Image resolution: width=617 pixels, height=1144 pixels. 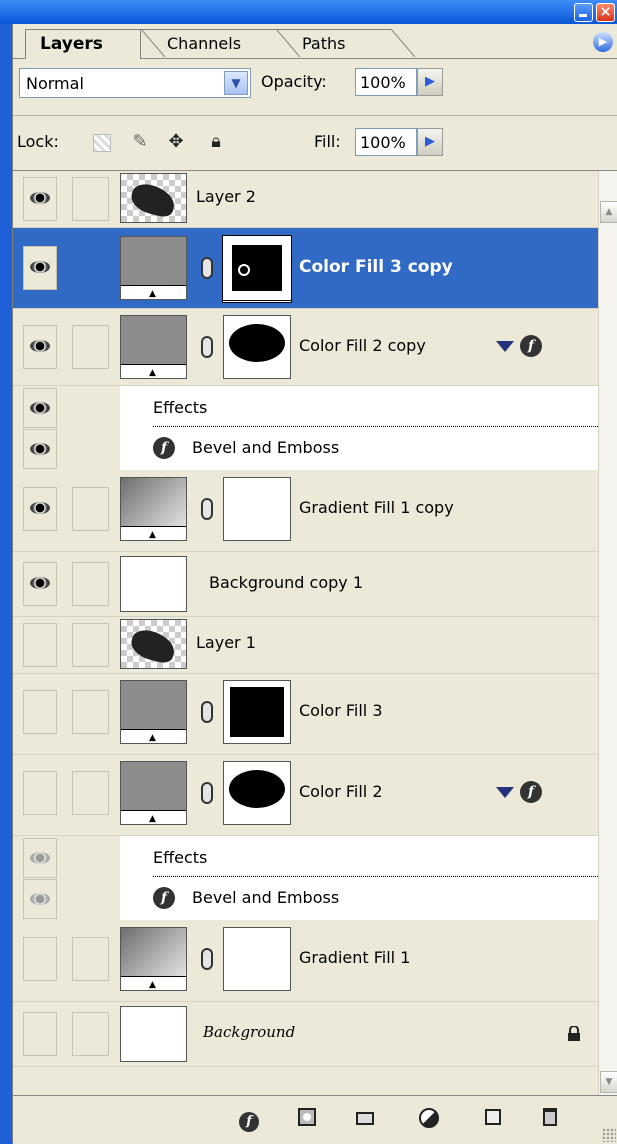 I want to click on layer-name: Color Fill 3 copy, so click(x=376, y=267).